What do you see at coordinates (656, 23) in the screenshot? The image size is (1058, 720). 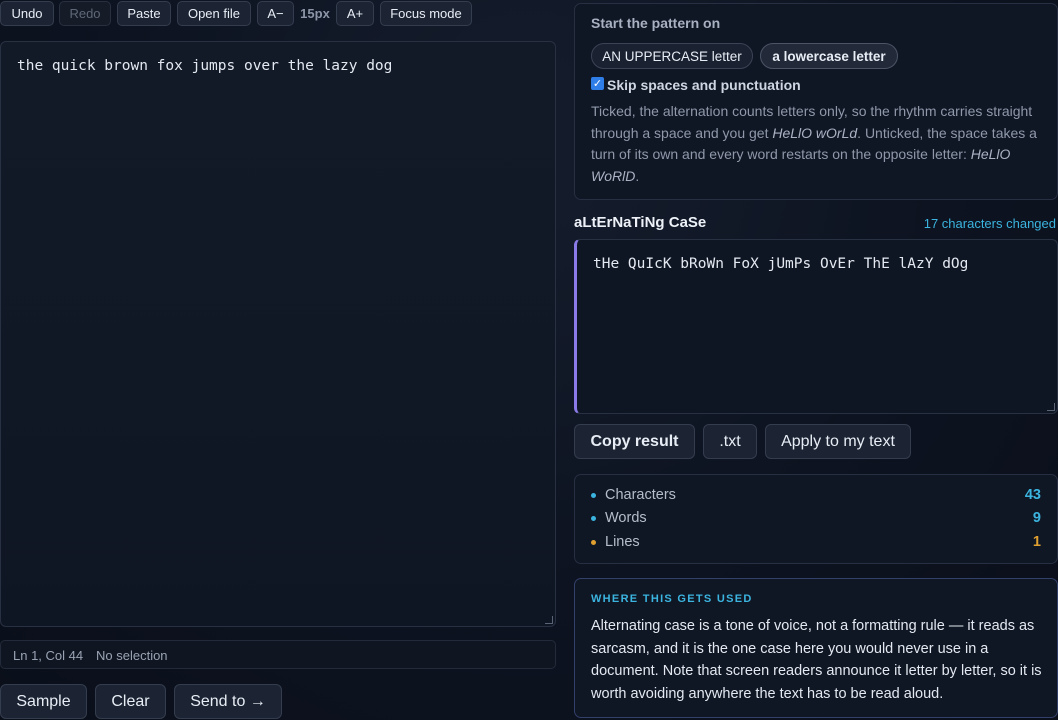 I see `pattern-heading: Start the pattern on` at bounding box center [656, 23].